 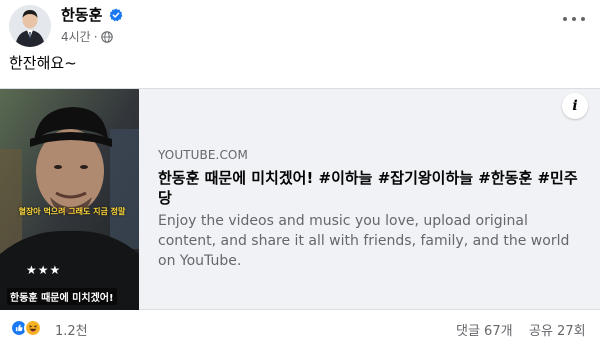 What do you see at coordinates (484, 329) in the screenshot?
I see `comment-count: 댓글 67개` at bounding box center [484, 329].